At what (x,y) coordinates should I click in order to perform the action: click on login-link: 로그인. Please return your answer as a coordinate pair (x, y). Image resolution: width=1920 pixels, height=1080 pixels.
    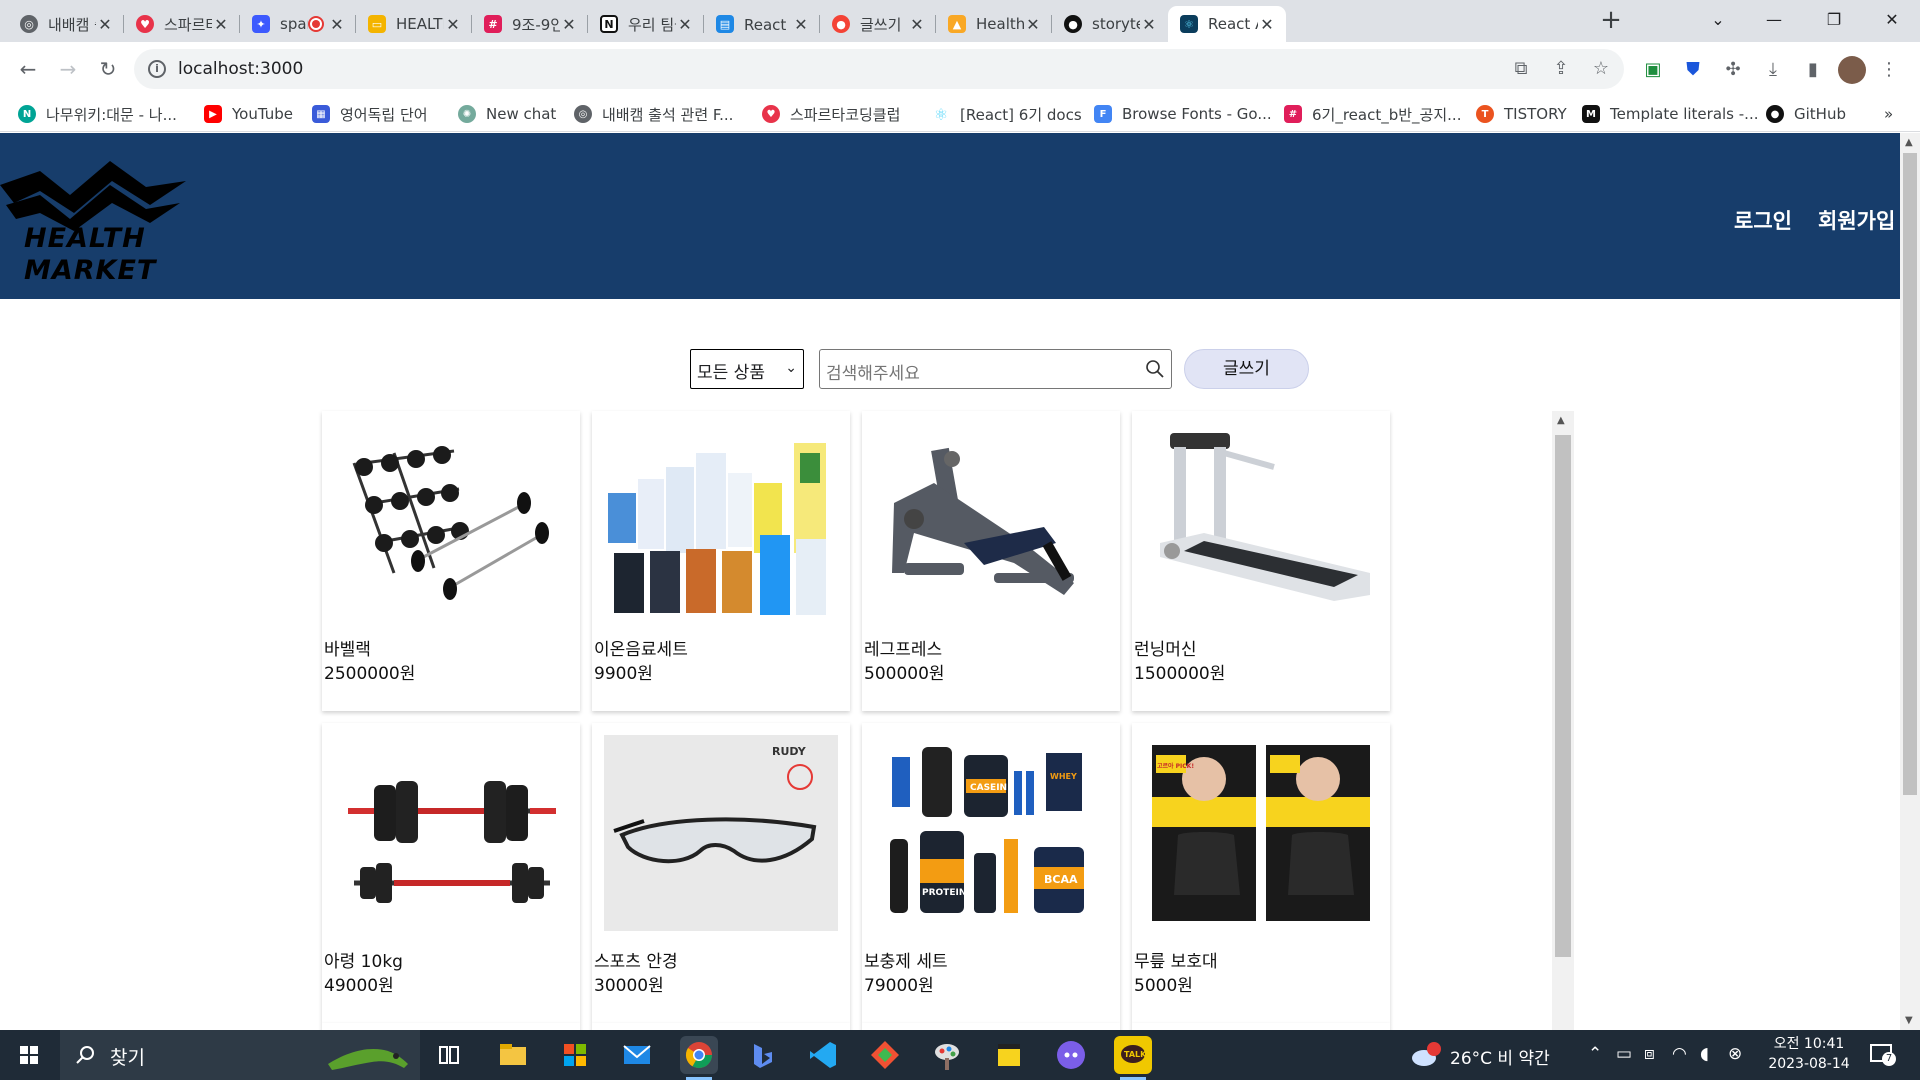
    Looking at the image, I should click on (1763, 220).